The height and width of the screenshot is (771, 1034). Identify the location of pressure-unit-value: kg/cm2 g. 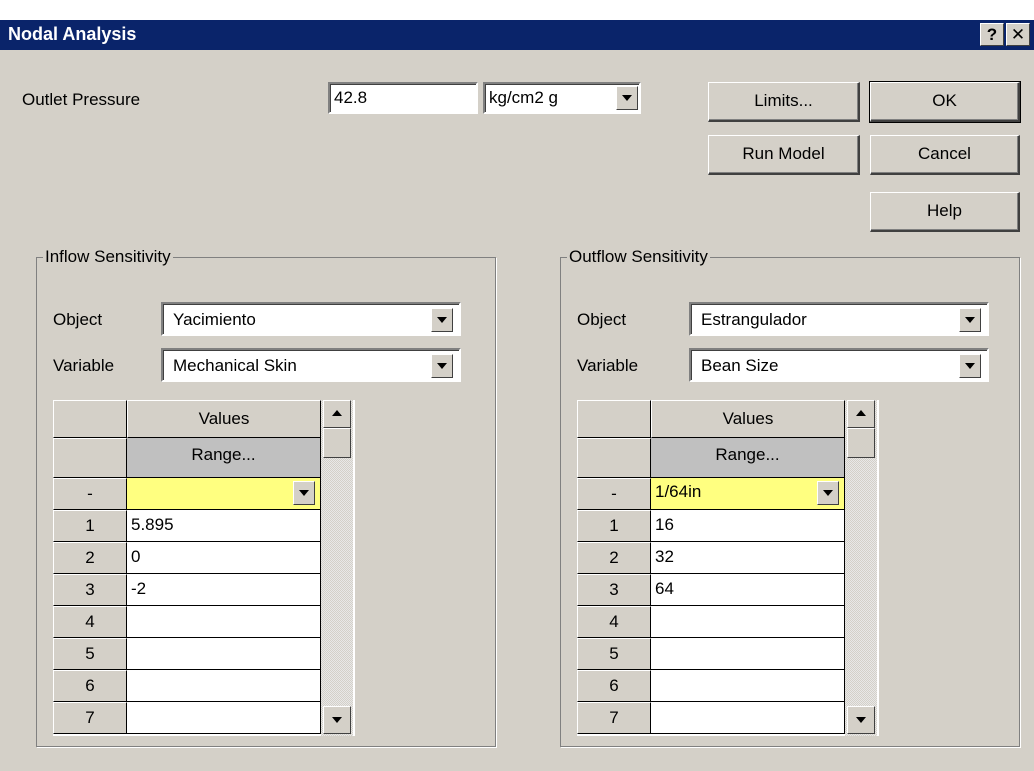
(523, 97).